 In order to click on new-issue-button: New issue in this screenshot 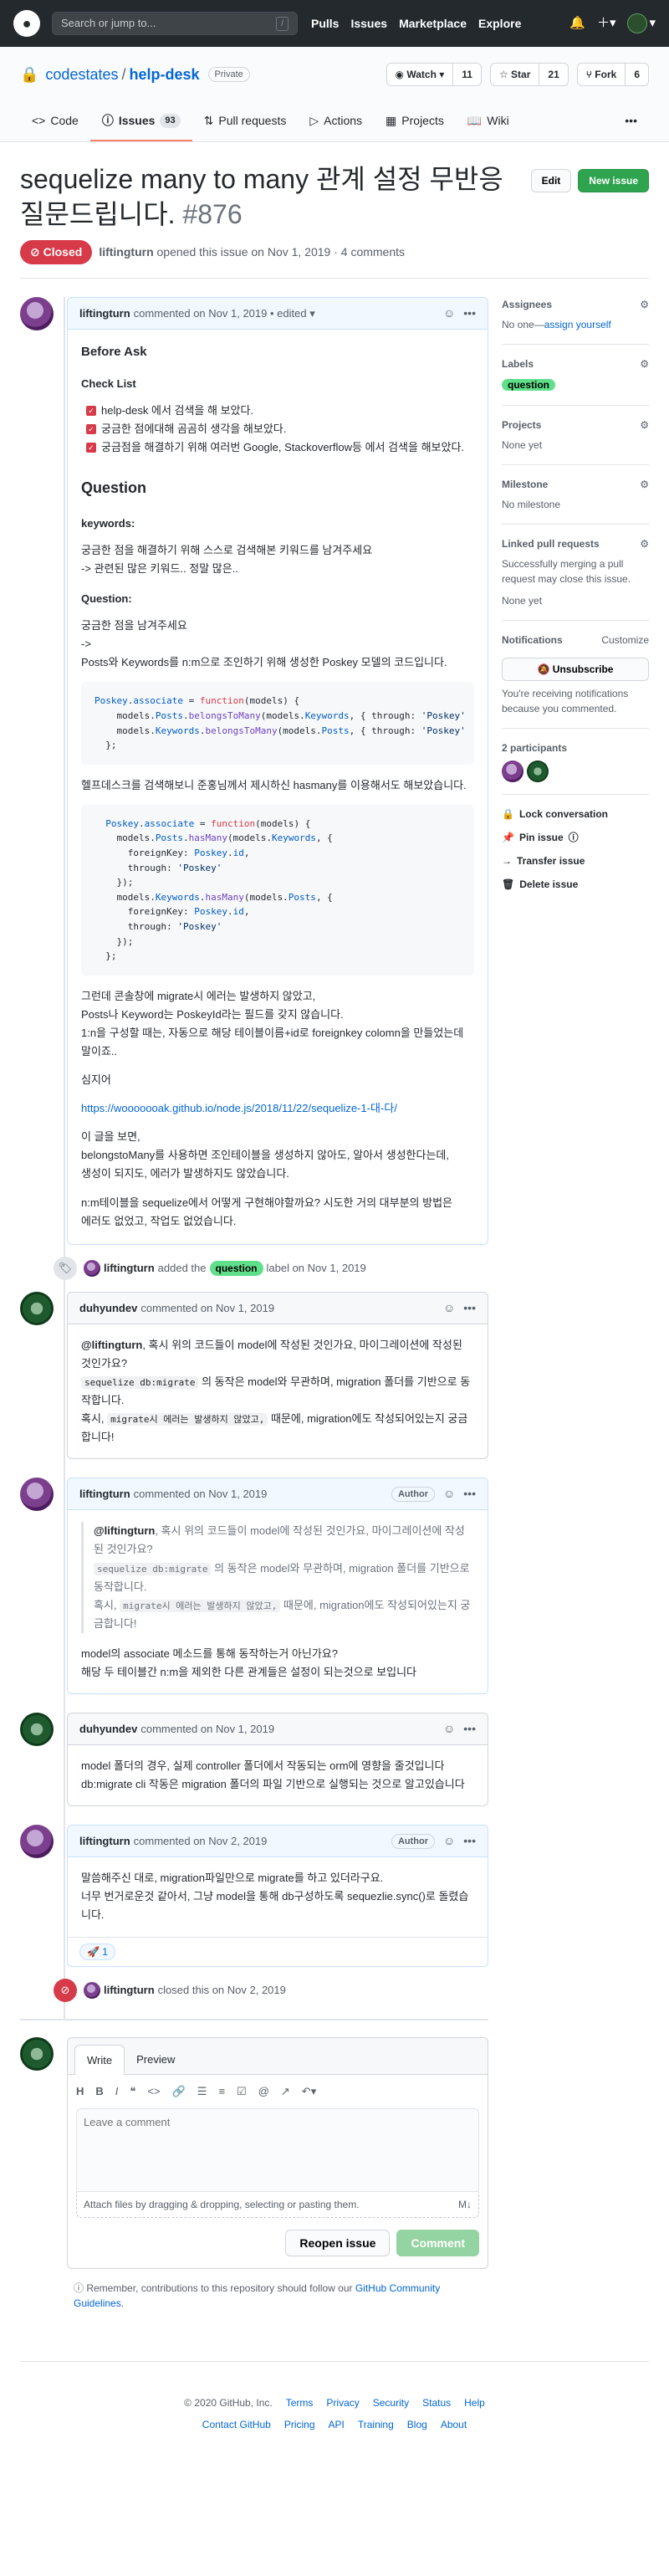, I will do `click(614, 181)`.